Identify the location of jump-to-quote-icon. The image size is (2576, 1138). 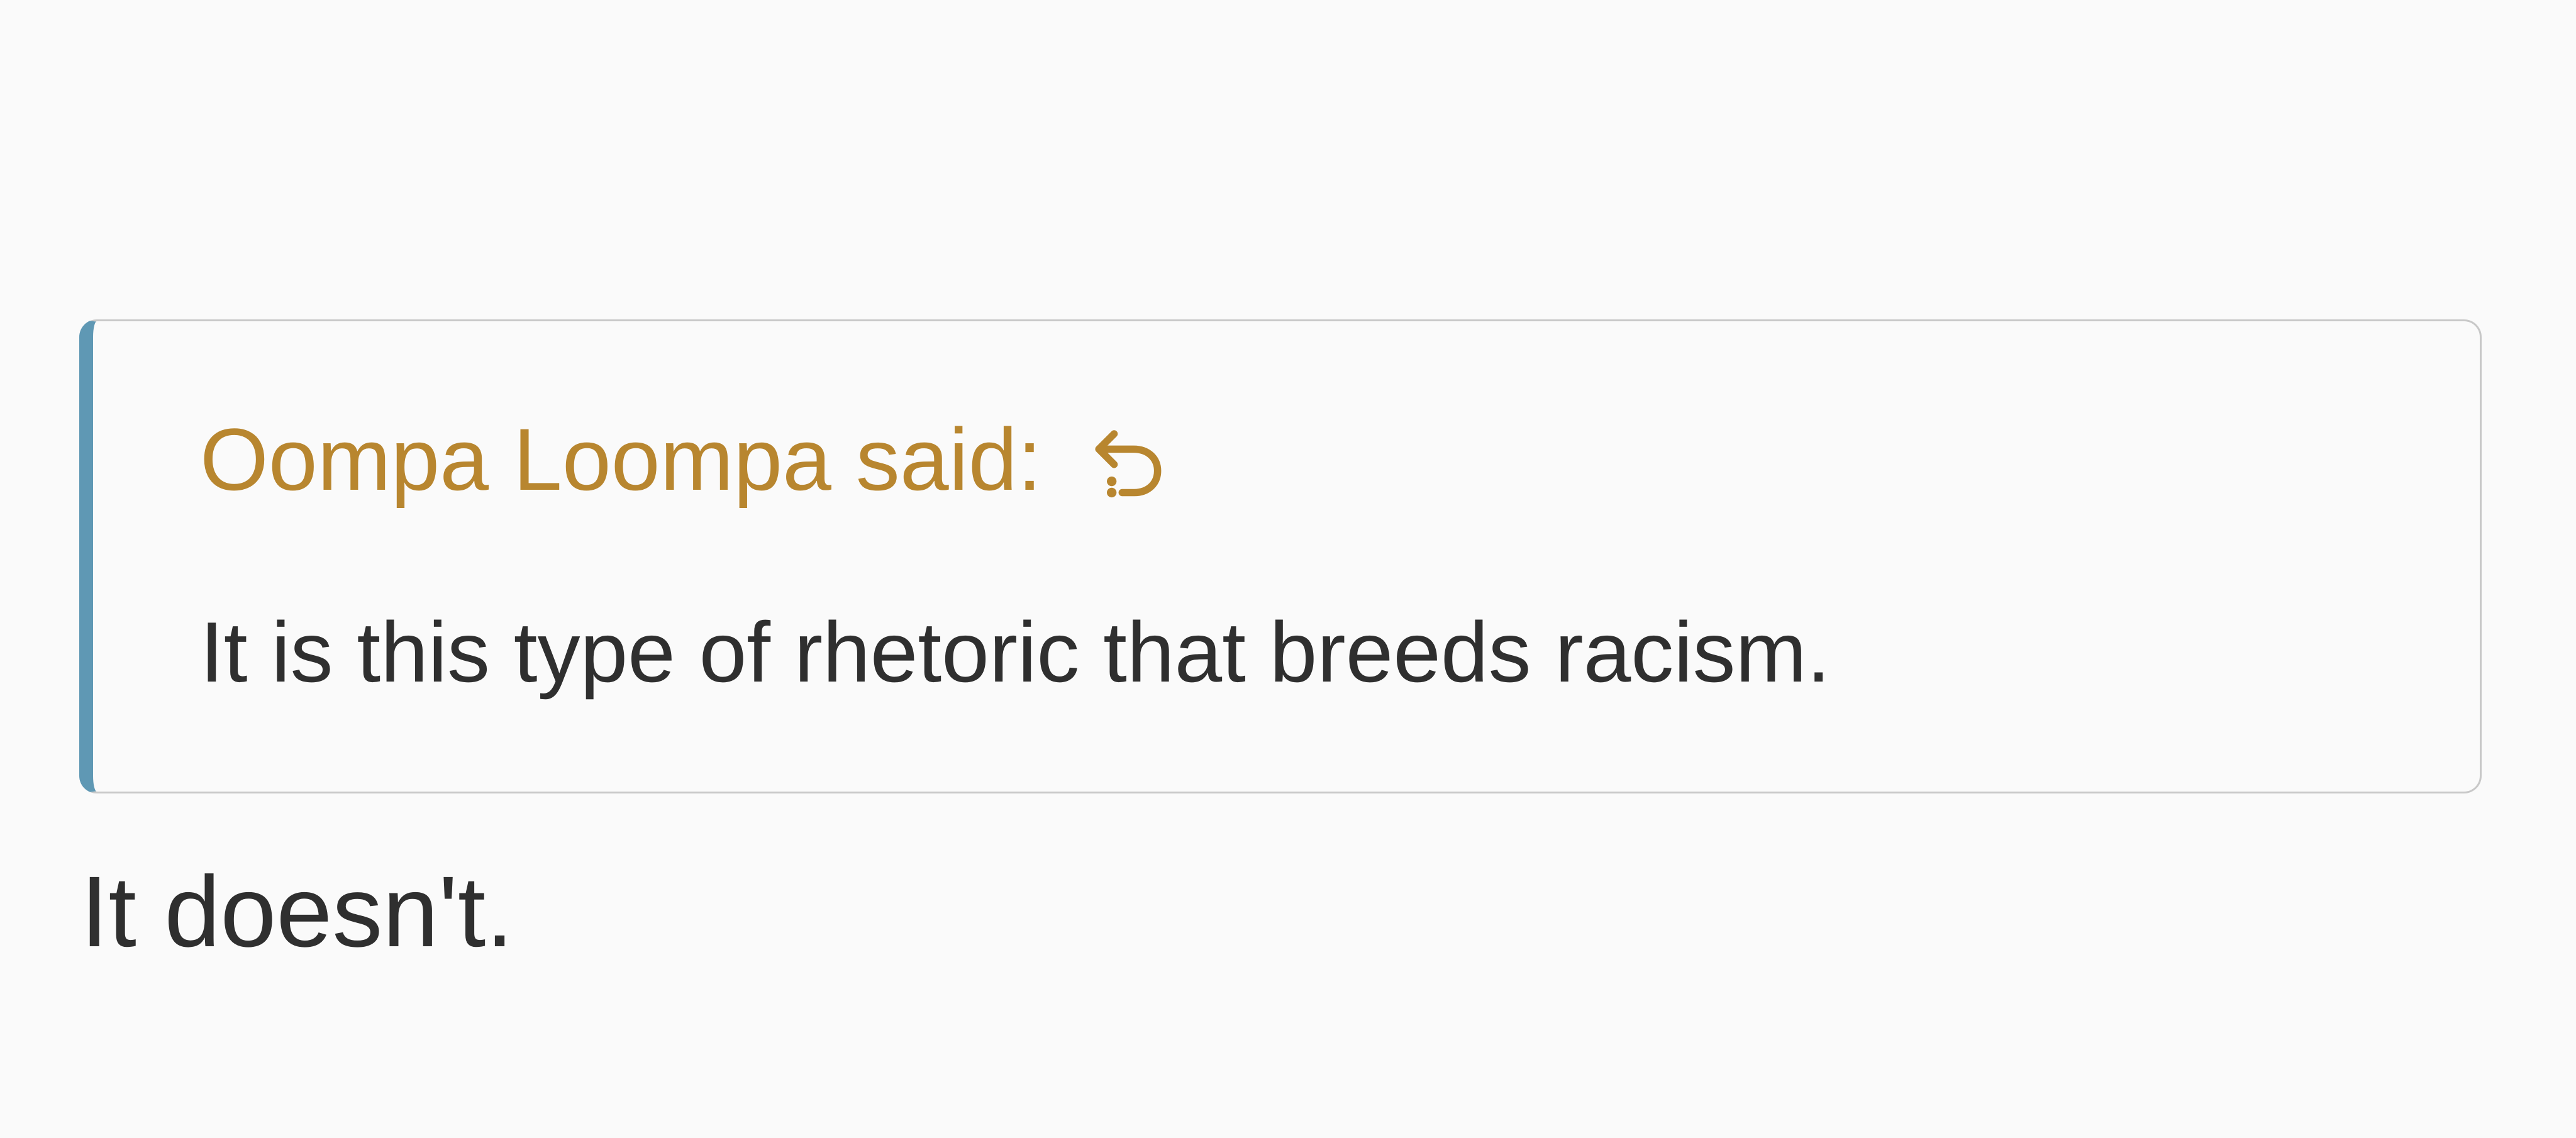
(1127, 460).